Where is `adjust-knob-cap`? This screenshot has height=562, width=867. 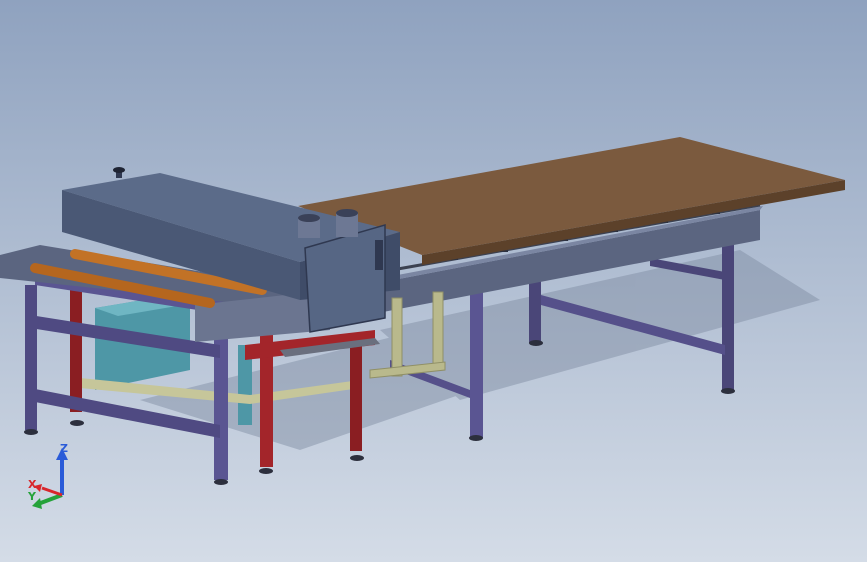 adjust-knob-cap is located at coordinates (119, 170).